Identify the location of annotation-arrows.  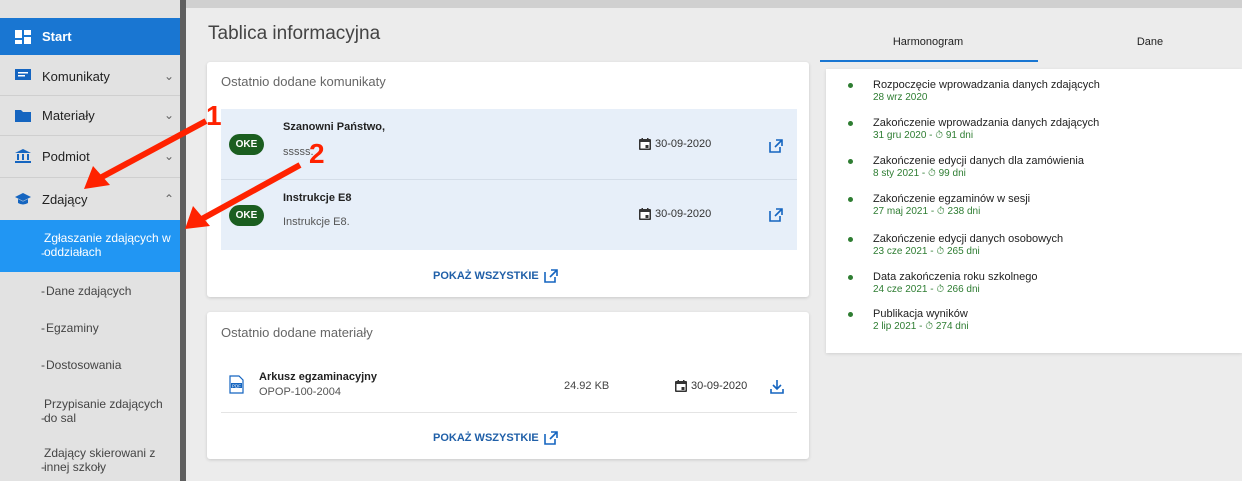
(193, 173).